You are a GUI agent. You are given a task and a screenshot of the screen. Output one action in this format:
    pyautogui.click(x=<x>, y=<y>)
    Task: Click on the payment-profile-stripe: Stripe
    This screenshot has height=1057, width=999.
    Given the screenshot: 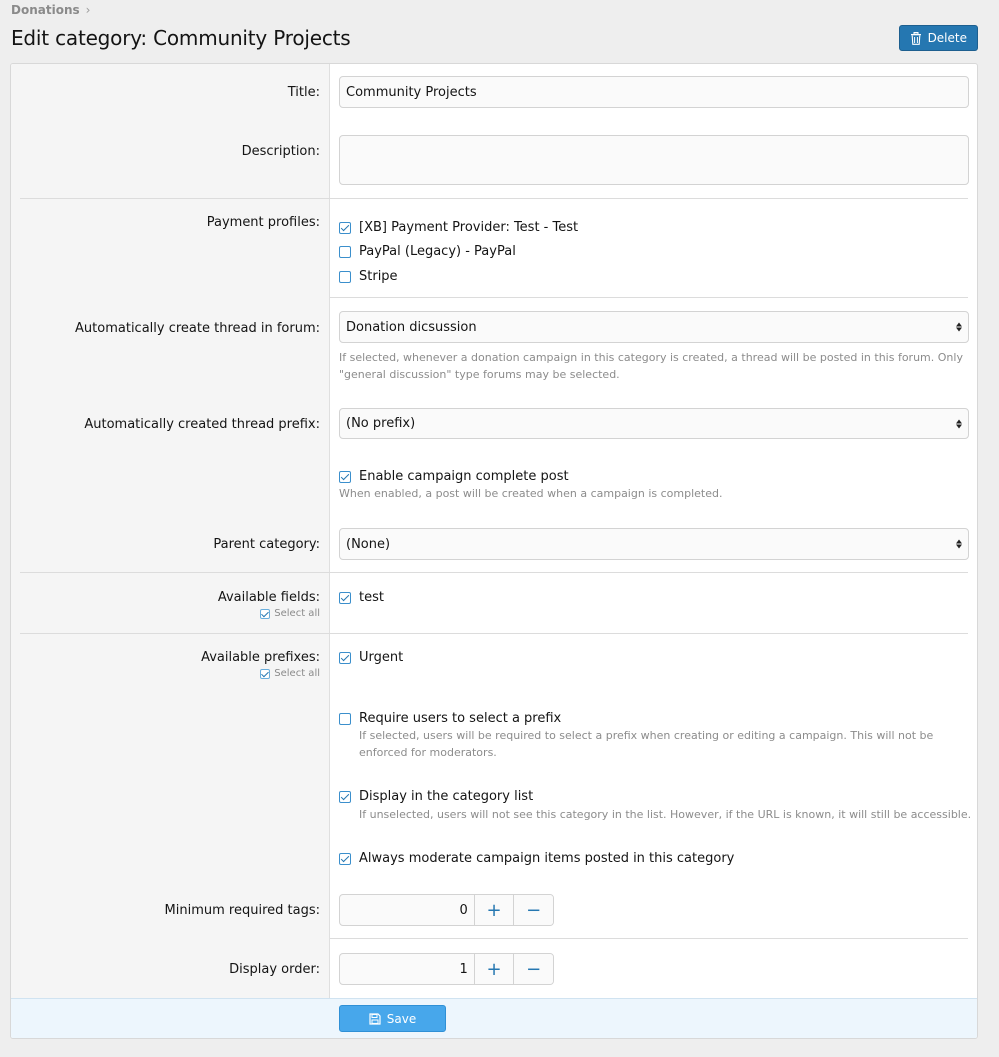 What is the action you would take?
    pyautogui.click(x=368, y=276)
    